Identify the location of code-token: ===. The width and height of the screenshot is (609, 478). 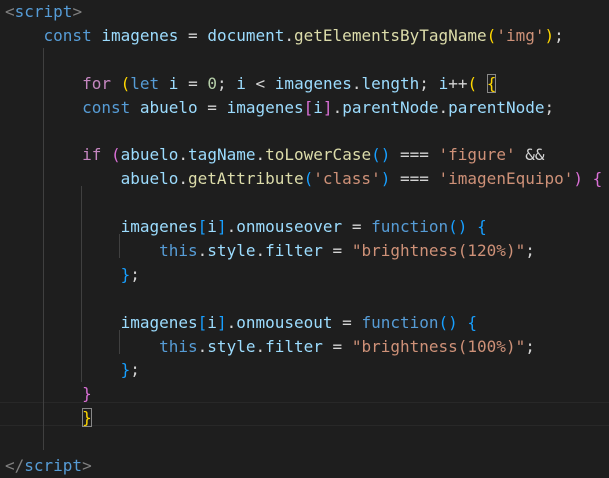
(414, 178).